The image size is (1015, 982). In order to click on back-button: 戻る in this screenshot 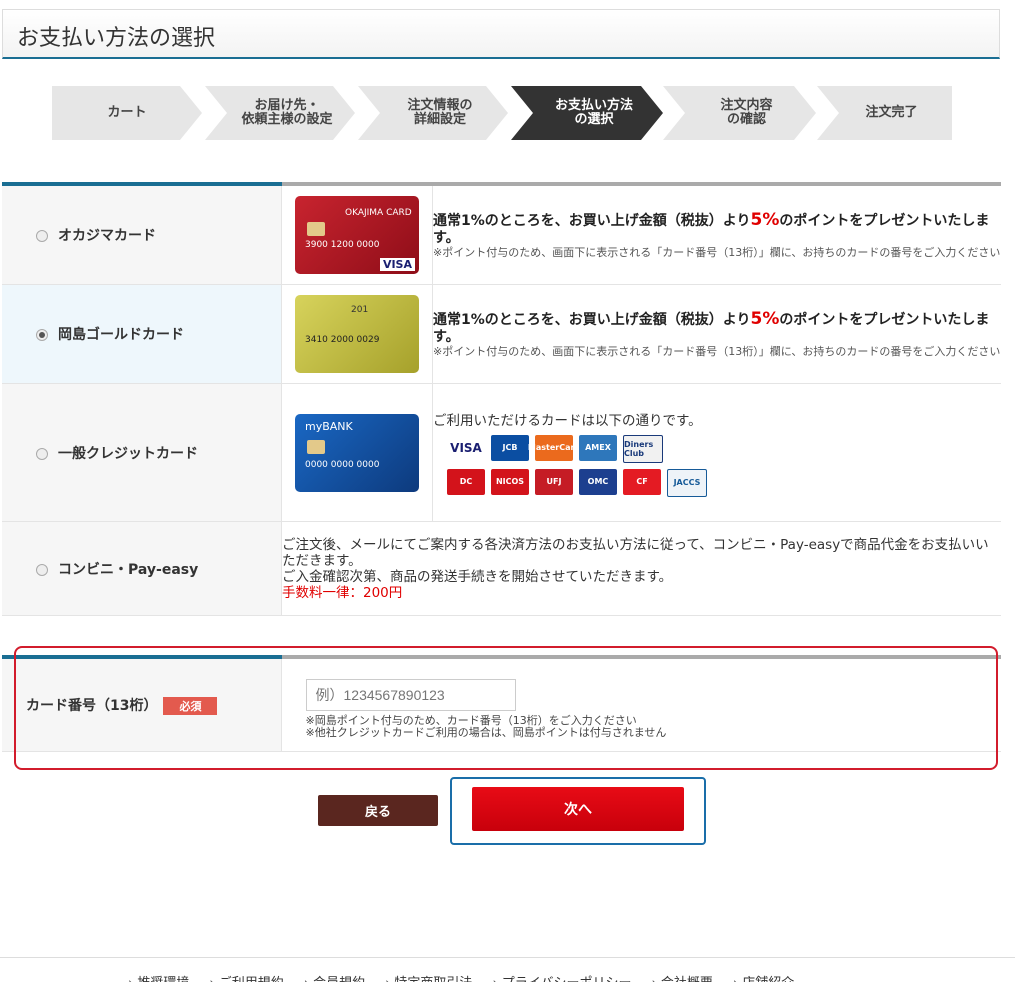, I will do `click(378, 810)`.